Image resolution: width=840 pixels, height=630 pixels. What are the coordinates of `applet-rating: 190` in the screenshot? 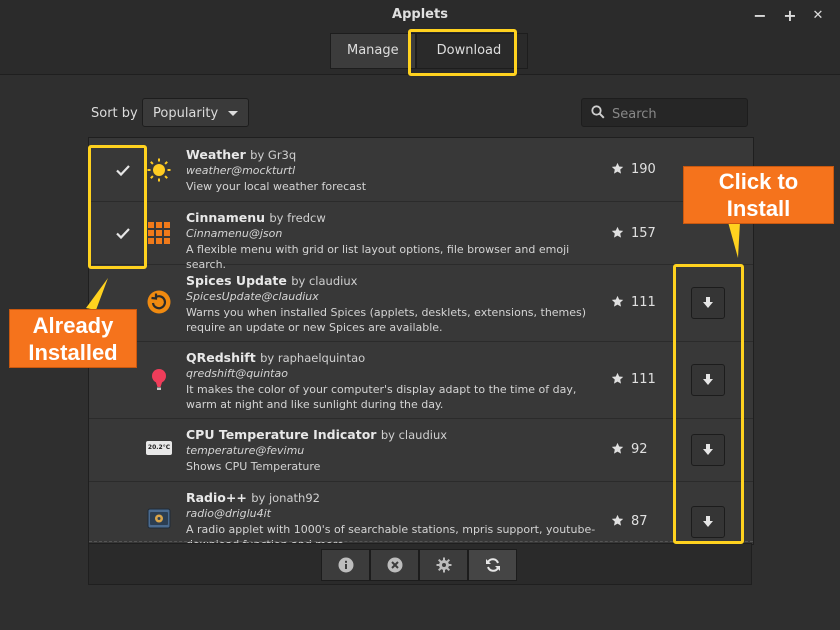 It's located at (633, 169).